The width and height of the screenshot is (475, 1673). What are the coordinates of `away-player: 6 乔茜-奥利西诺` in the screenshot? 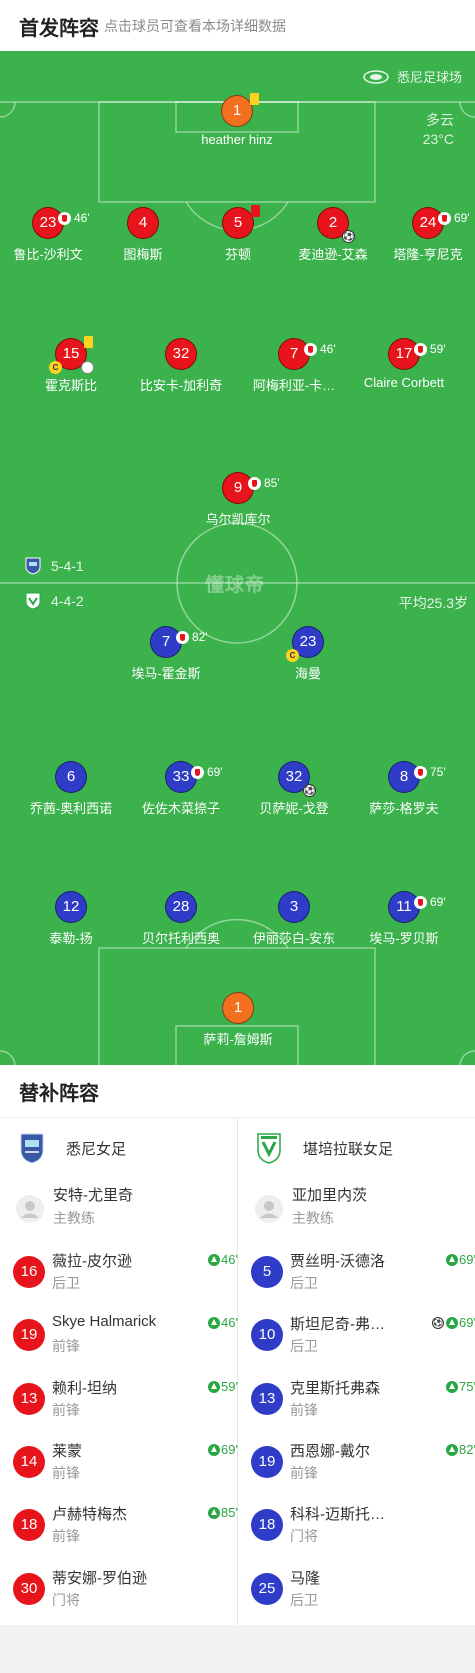 It's located at (71, 789).